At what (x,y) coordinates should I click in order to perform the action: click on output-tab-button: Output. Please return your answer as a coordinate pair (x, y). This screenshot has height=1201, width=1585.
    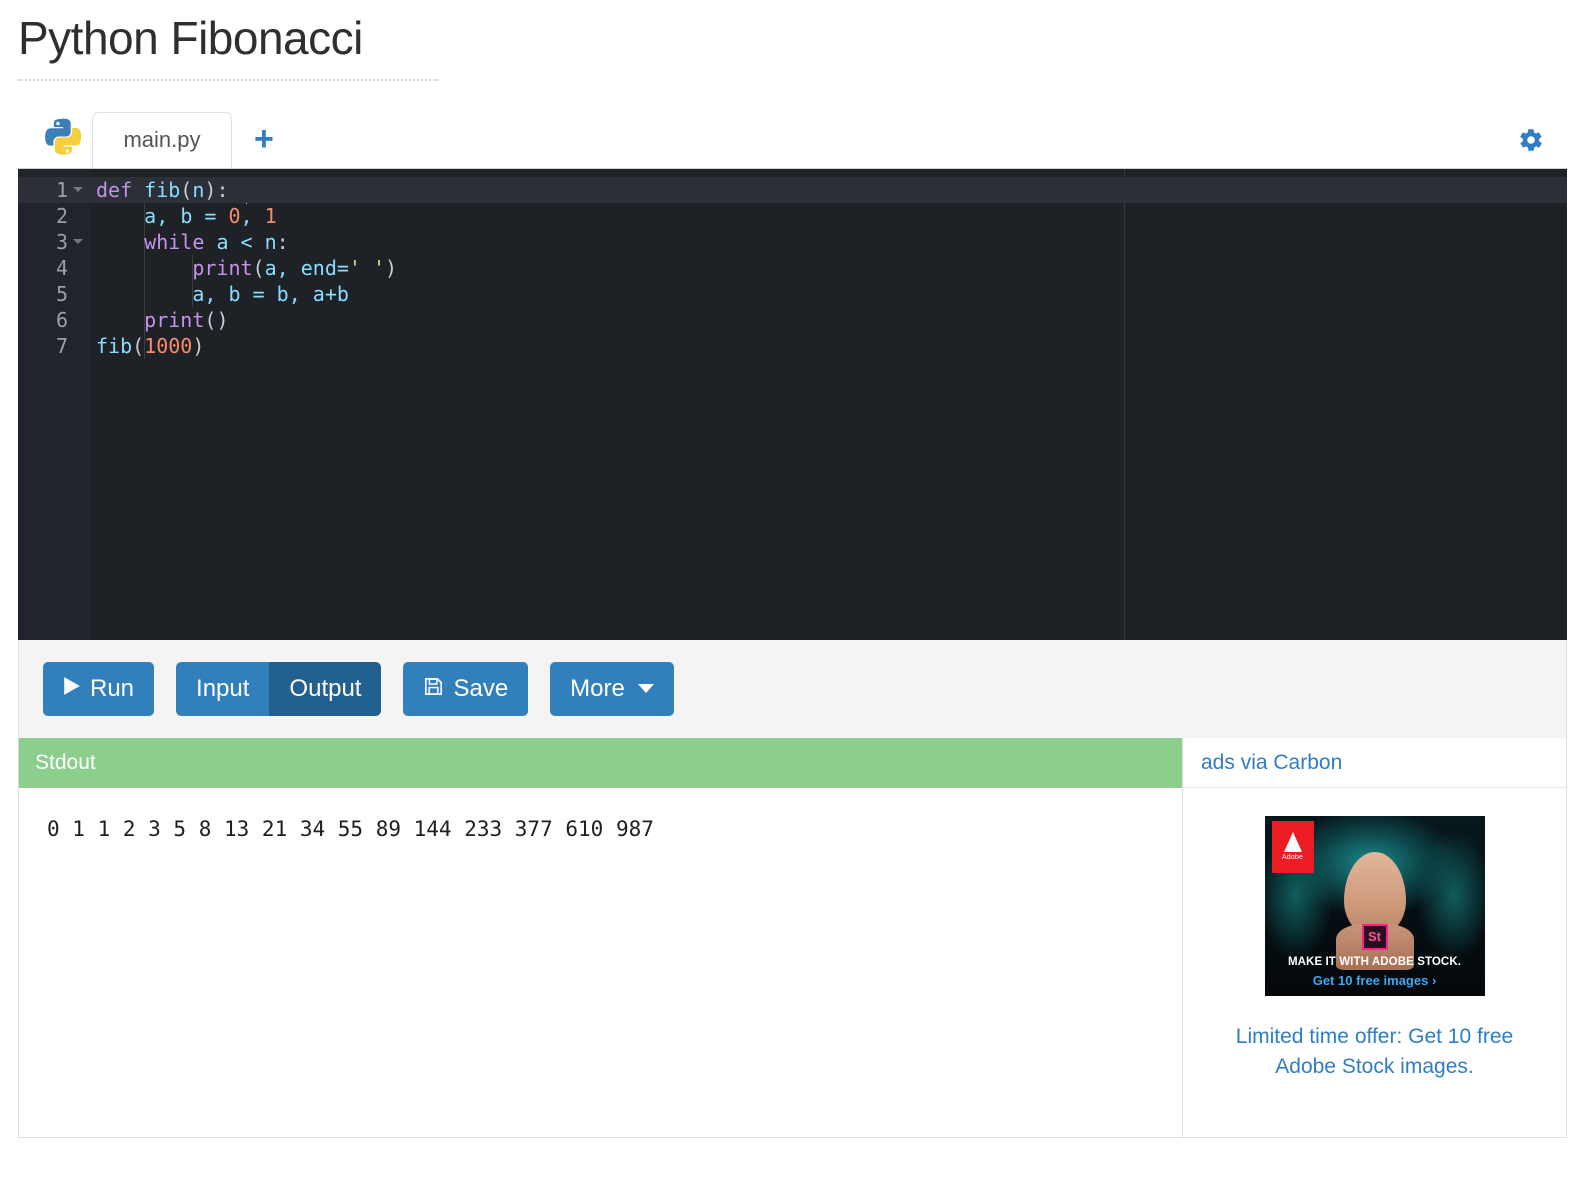
    Looking at the image, I should click on (325, 688).